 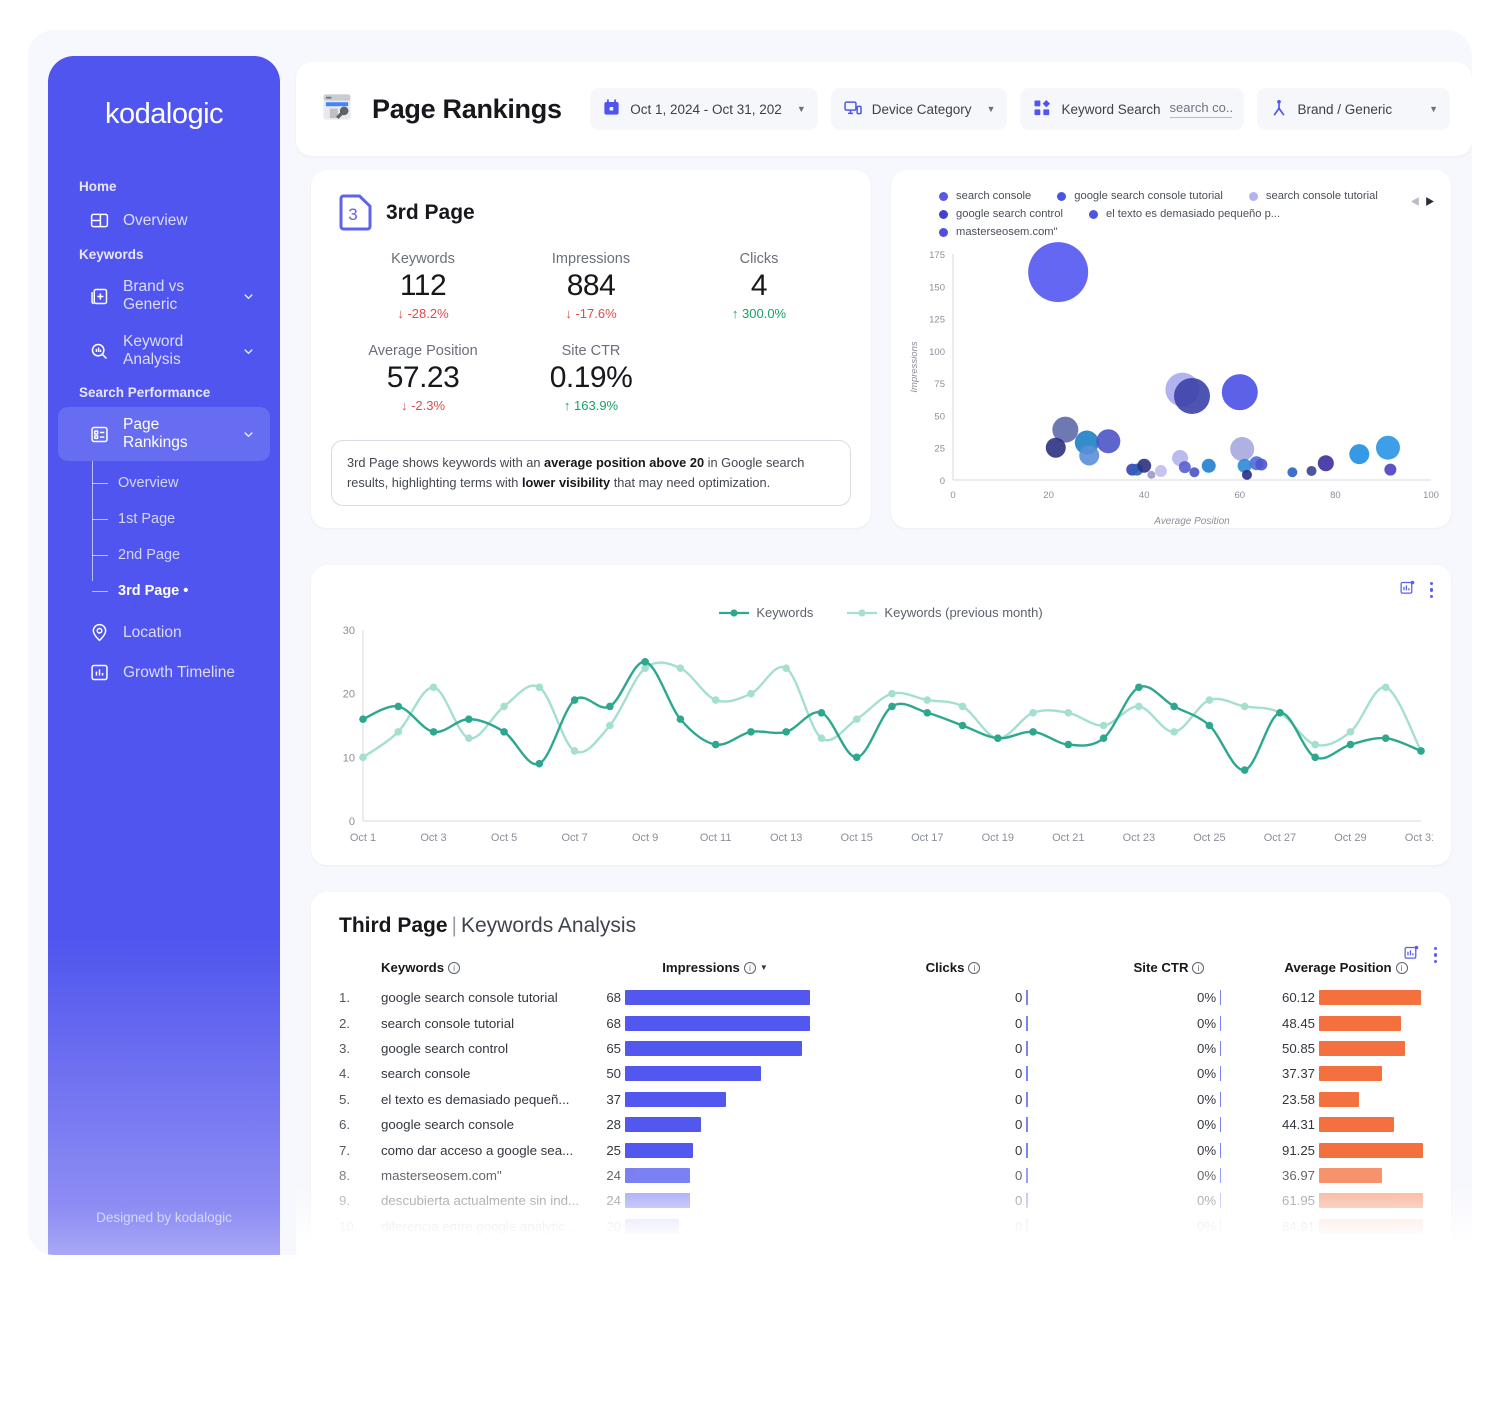 I want to click on bubble-legend-item: search console, so click(x=985, y=196).